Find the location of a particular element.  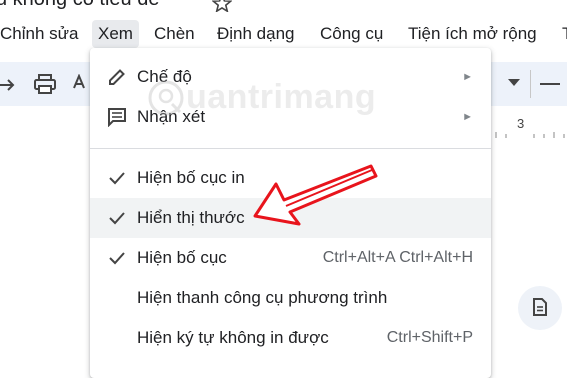

menu-item-print-layout: Hiện bố cục in is located at coordinates (290, 178).